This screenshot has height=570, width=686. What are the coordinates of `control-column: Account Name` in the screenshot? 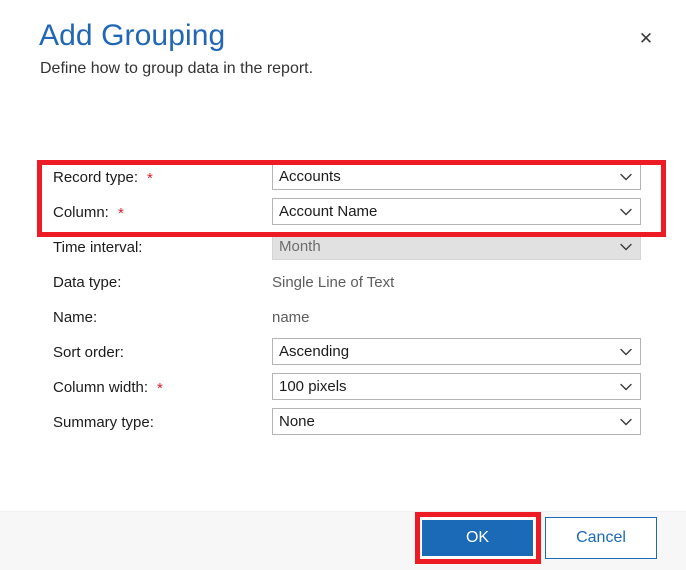 It's located at (456, 211).